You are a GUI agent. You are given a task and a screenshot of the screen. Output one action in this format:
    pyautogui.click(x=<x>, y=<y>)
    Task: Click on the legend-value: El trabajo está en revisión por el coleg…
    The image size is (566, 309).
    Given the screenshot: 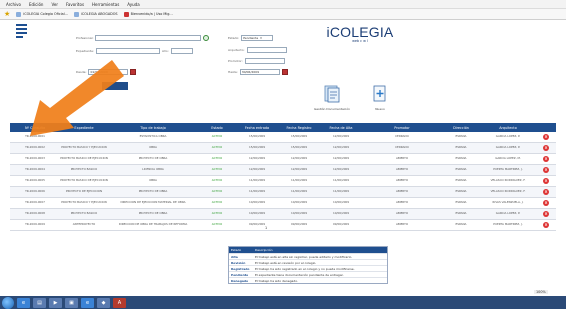 What is the action you would take?
    pyautogui.click(x=286, y=262)
    